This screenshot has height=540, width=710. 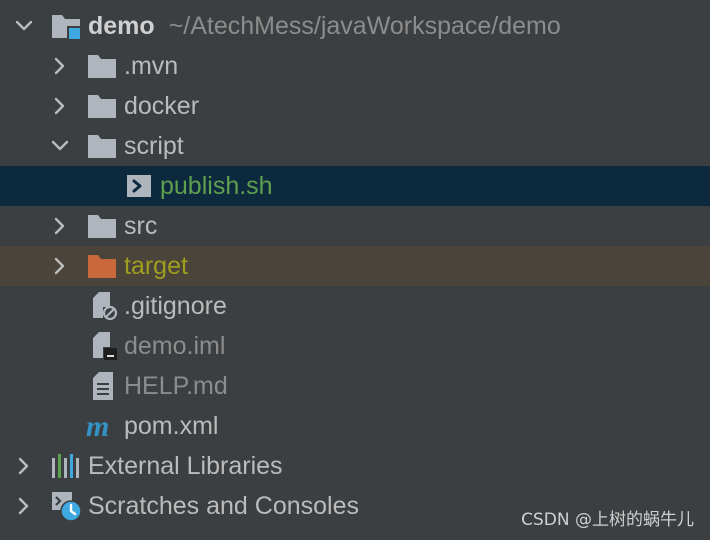 I want to click on tree-row-gitignore: .gitignore, so click(x=355, y=306).